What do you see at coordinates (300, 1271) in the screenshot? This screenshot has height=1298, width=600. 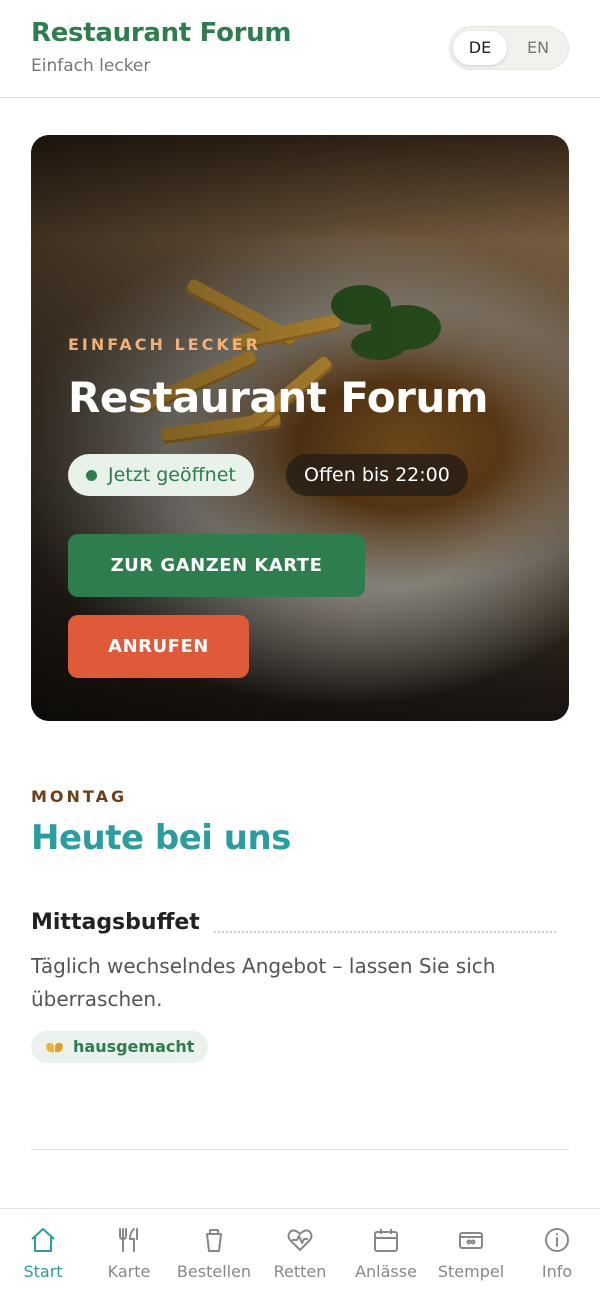 I see `nav-label-retten: Retten` at bounding box center [300, 1271].